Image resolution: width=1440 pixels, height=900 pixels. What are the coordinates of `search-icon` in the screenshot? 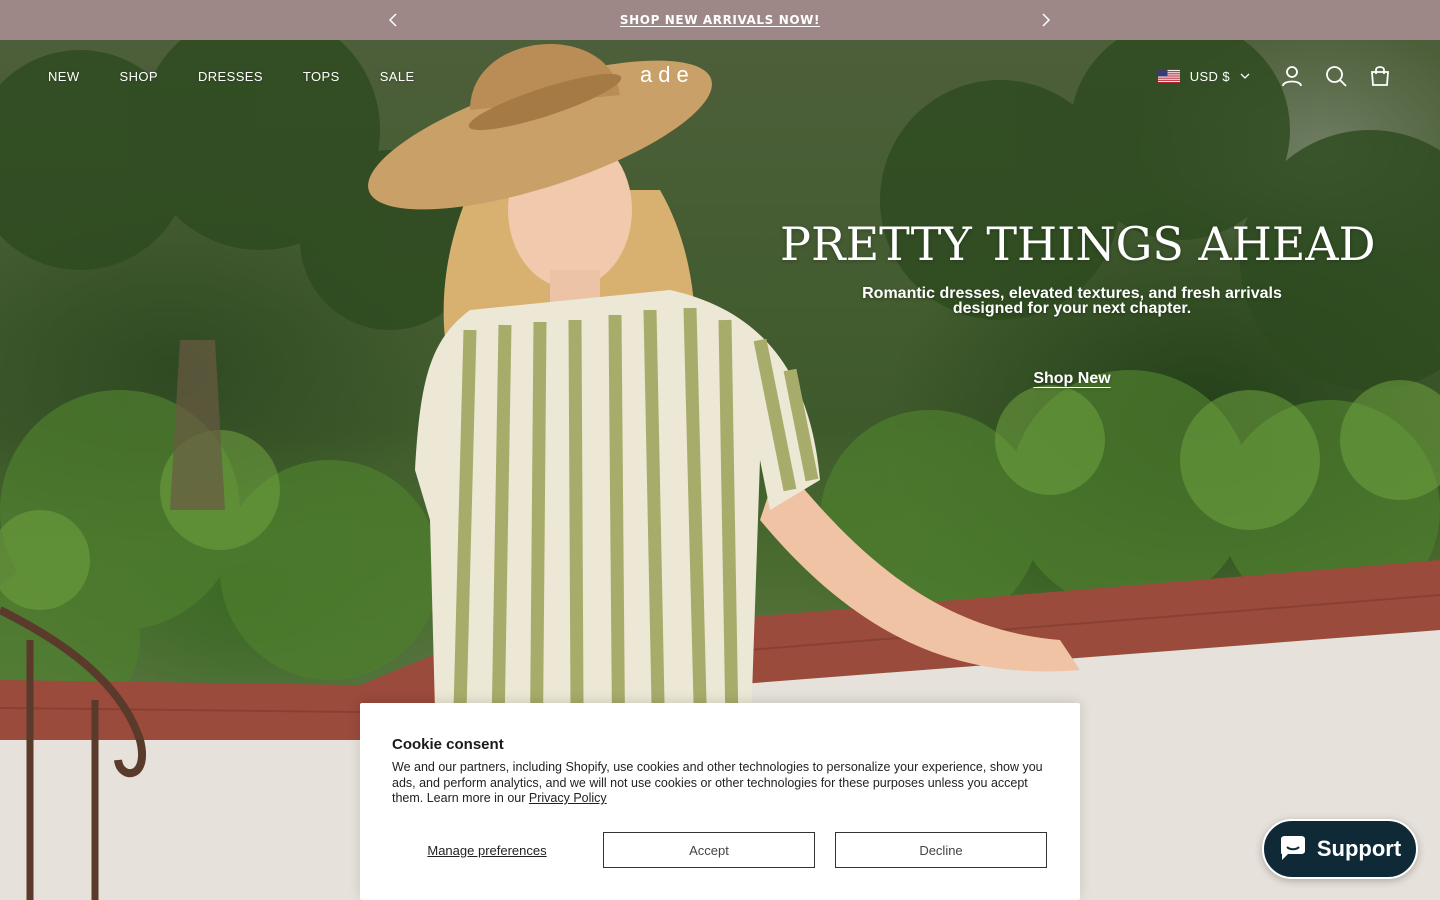 It's located at (1336, 76).